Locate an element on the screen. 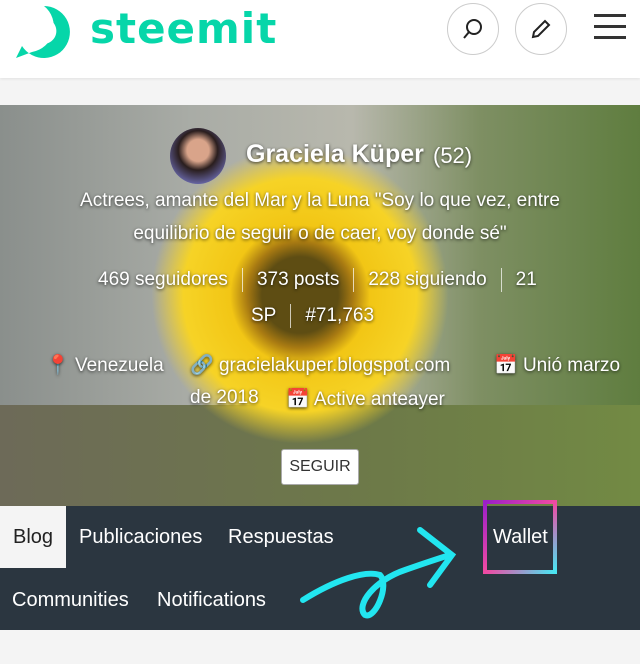 This screenshot has width=640, height=664. tab-communities: Communities is located at coordinates (70, 600).